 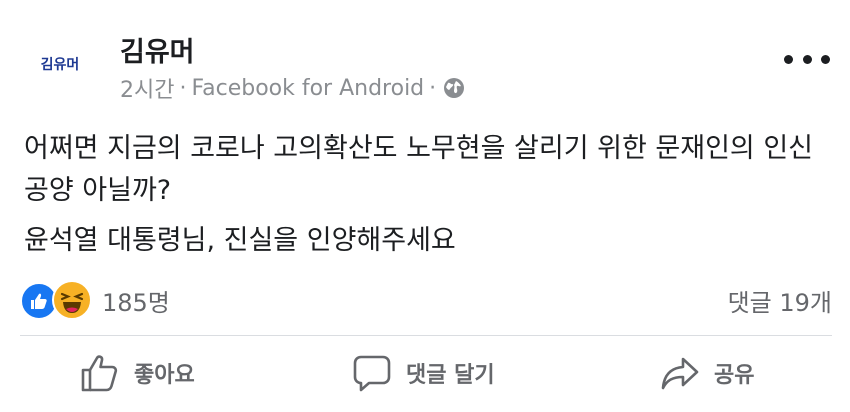 I want to click on reaction-icons, so click(x=56, y=300).